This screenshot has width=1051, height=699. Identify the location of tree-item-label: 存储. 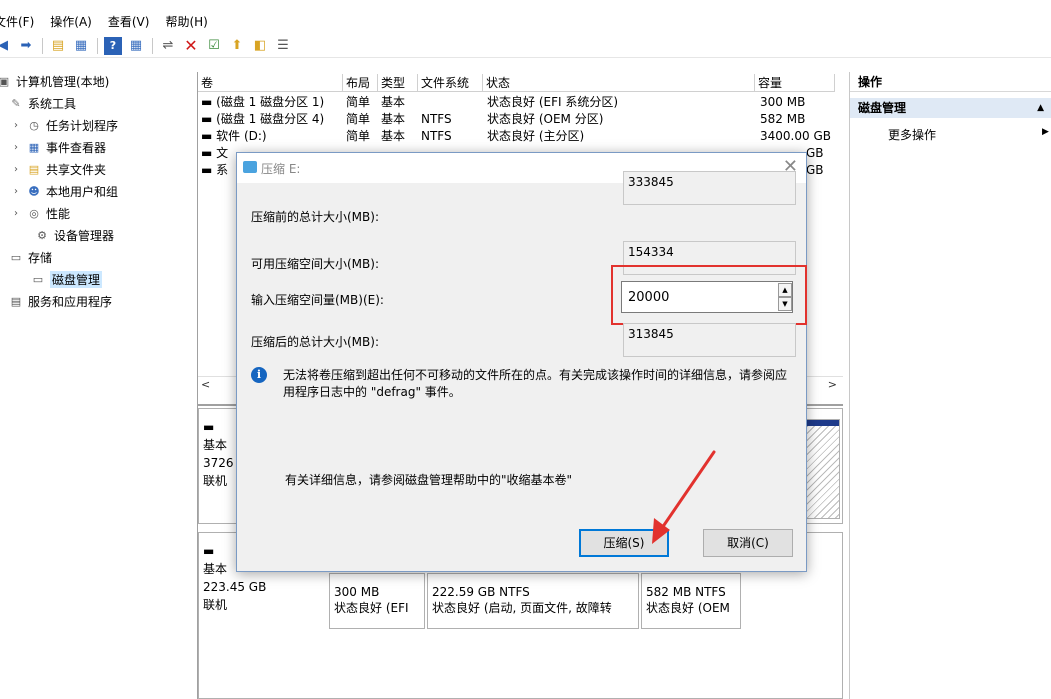
(40, 257).